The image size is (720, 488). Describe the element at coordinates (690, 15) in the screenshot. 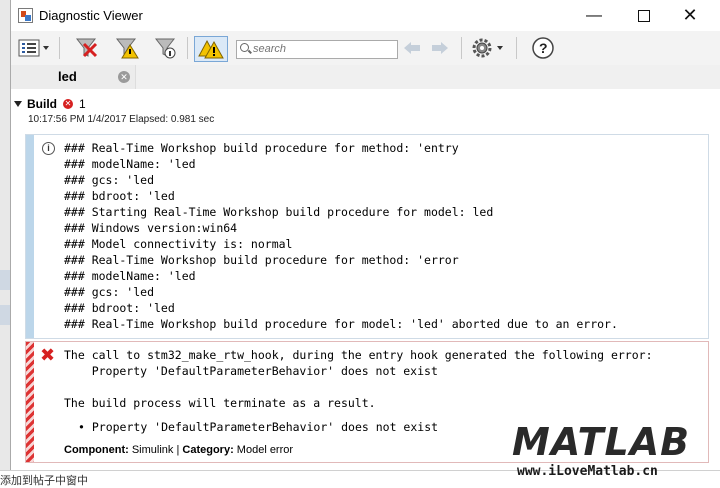

I see `close-button: ✕` at that location.